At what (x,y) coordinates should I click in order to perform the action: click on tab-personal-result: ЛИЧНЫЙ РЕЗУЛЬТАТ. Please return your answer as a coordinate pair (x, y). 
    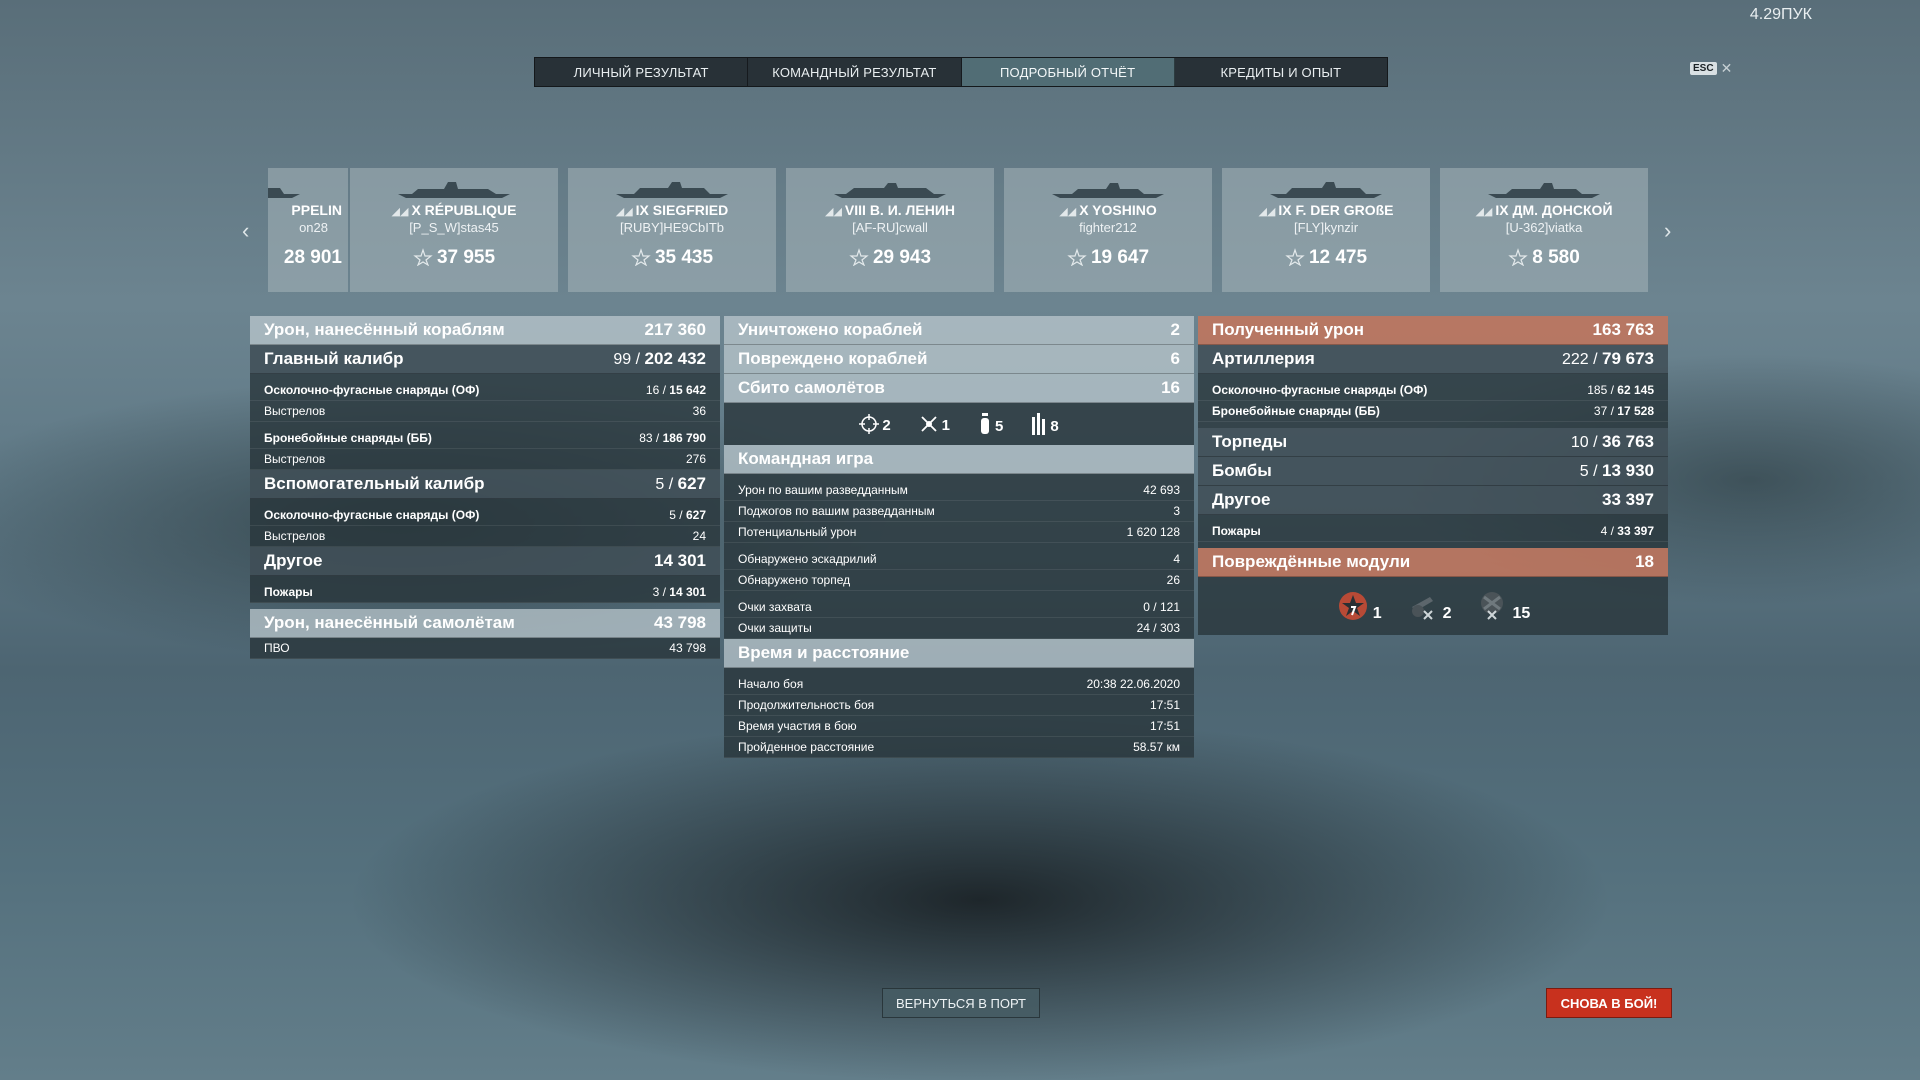
    Looking at the image, I should click on (642, 72).